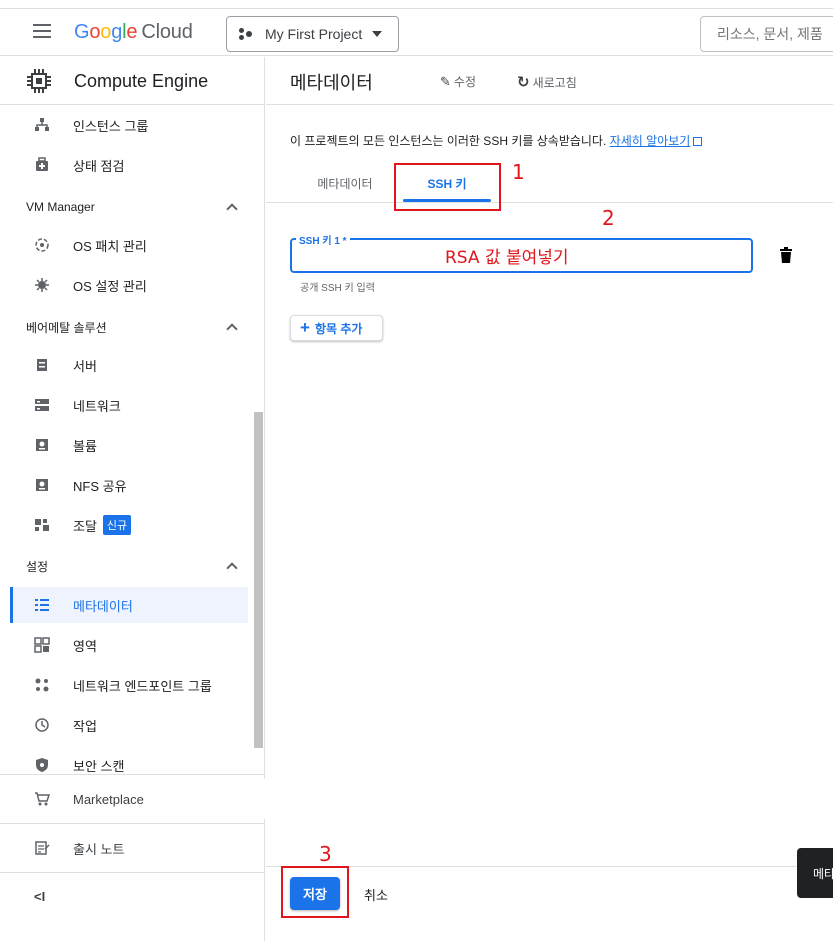 This screenshot has height=941, width=833. I want to click on sidebar-item-metadata: 메타데이터, so click(129, 605).